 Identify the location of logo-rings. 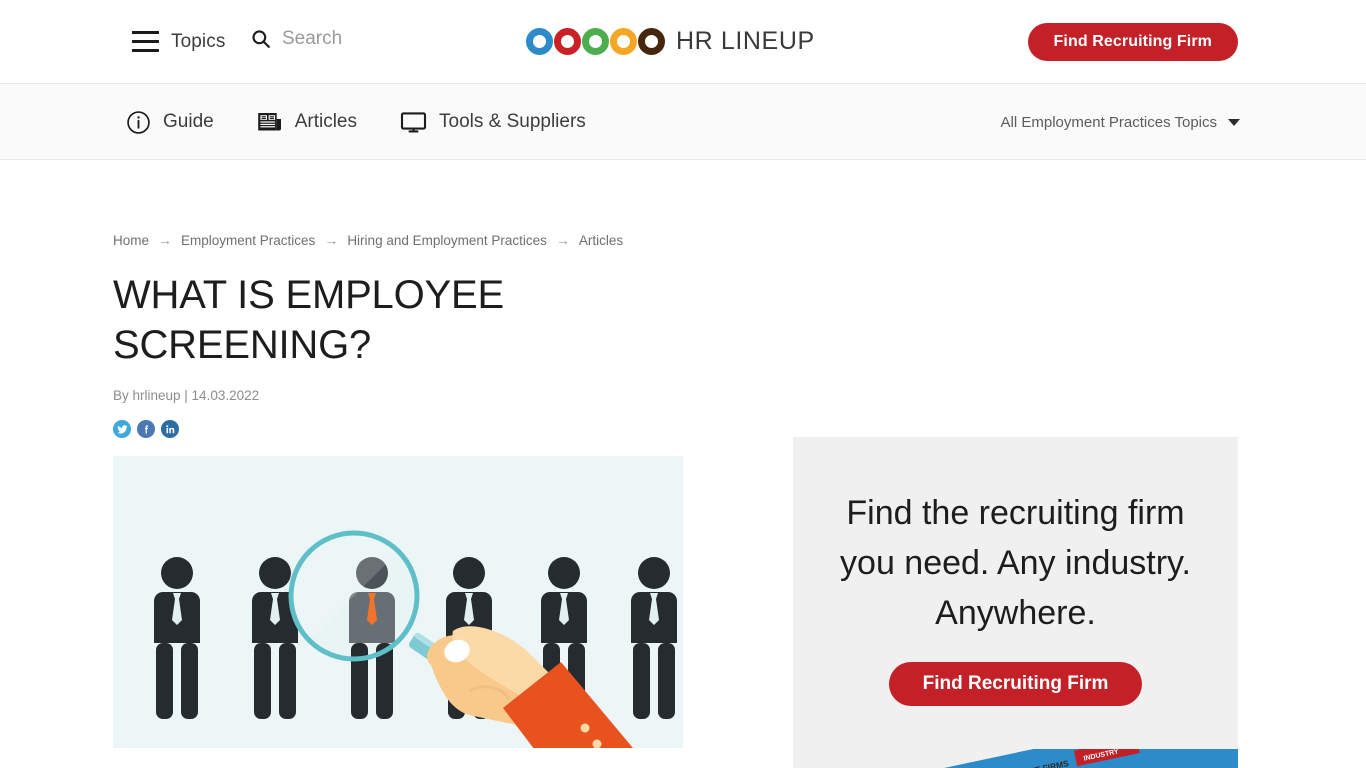
(595, 41).